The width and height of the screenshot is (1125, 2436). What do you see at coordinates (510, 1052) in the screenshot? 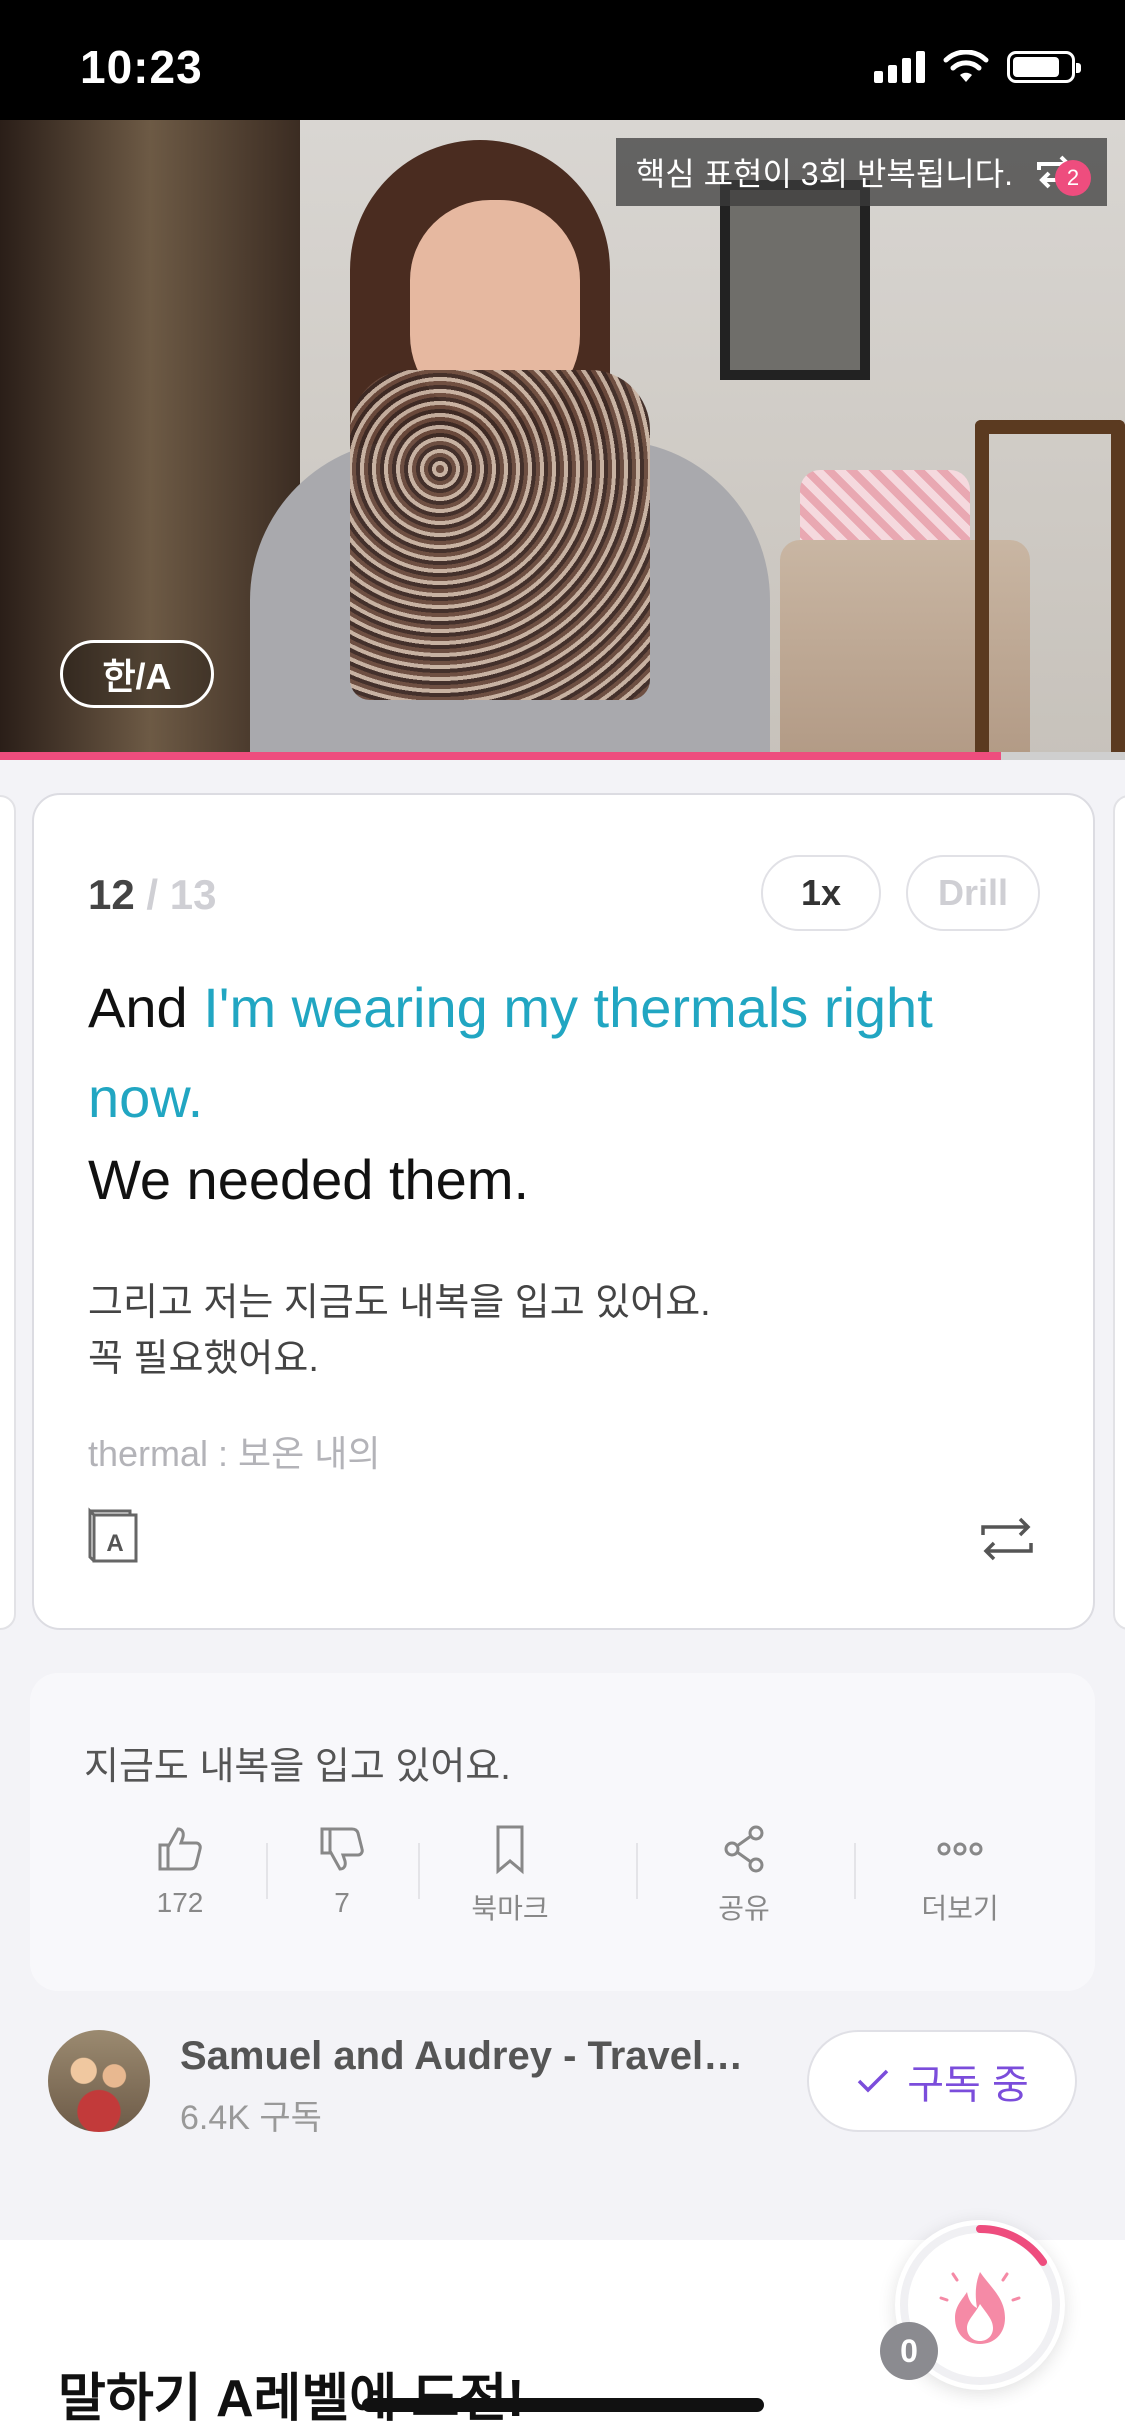
I see `english-key-expression: I'm wearing my thermals right now.` at bounding box center [510, 1052].